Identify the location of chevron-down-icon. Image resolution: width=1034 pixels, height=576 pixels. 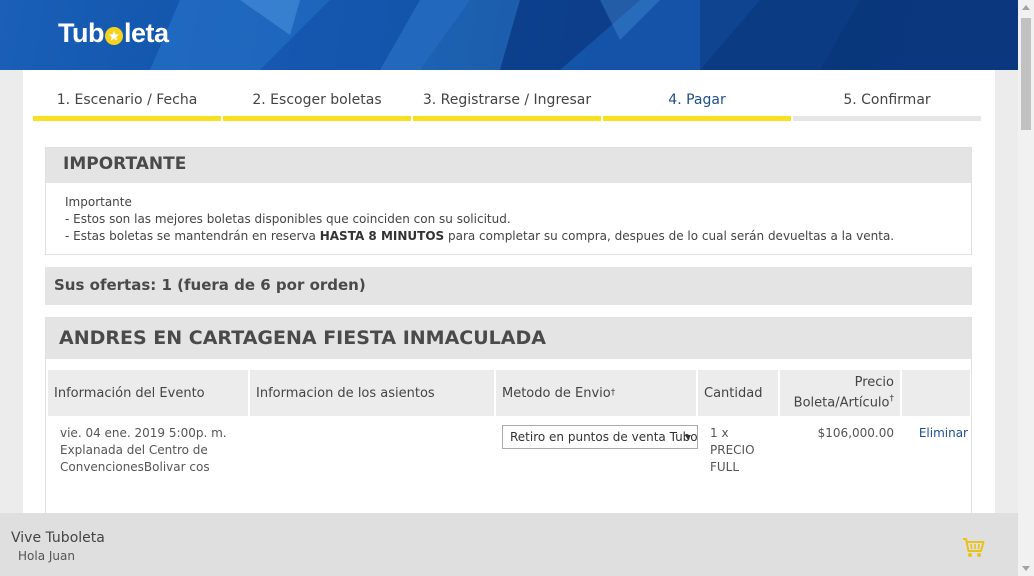
(688, 437).